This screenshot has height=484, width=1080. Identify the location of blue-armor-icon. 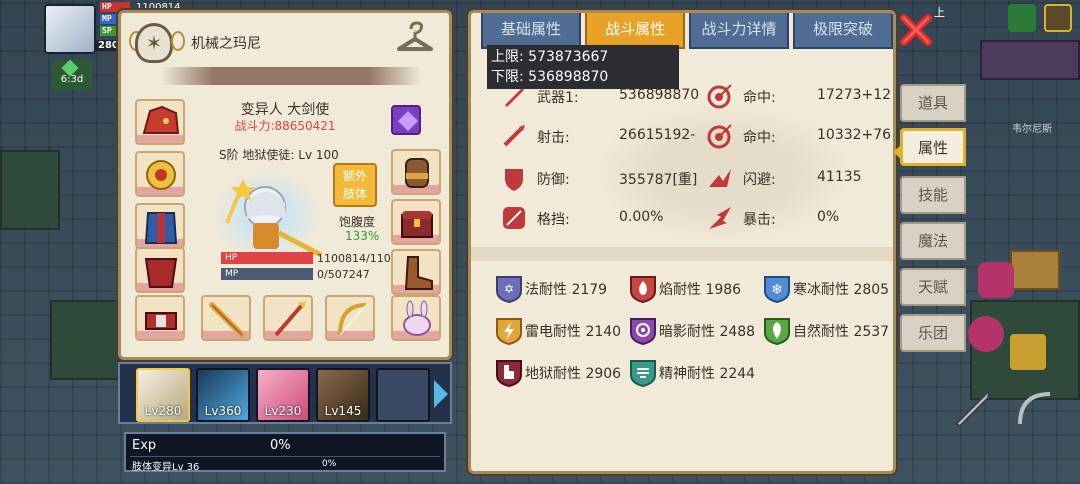
(161, 228).